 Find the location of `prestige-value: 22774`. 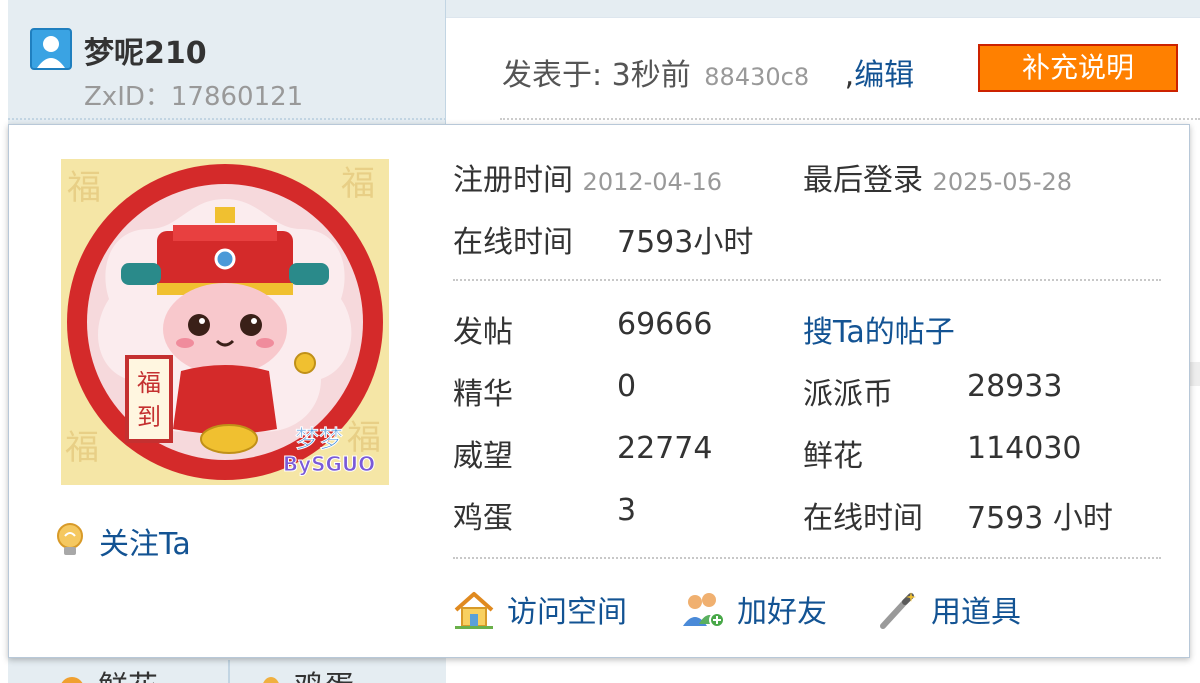

prestige-value: 22774 is located at coordinates (665, 448).